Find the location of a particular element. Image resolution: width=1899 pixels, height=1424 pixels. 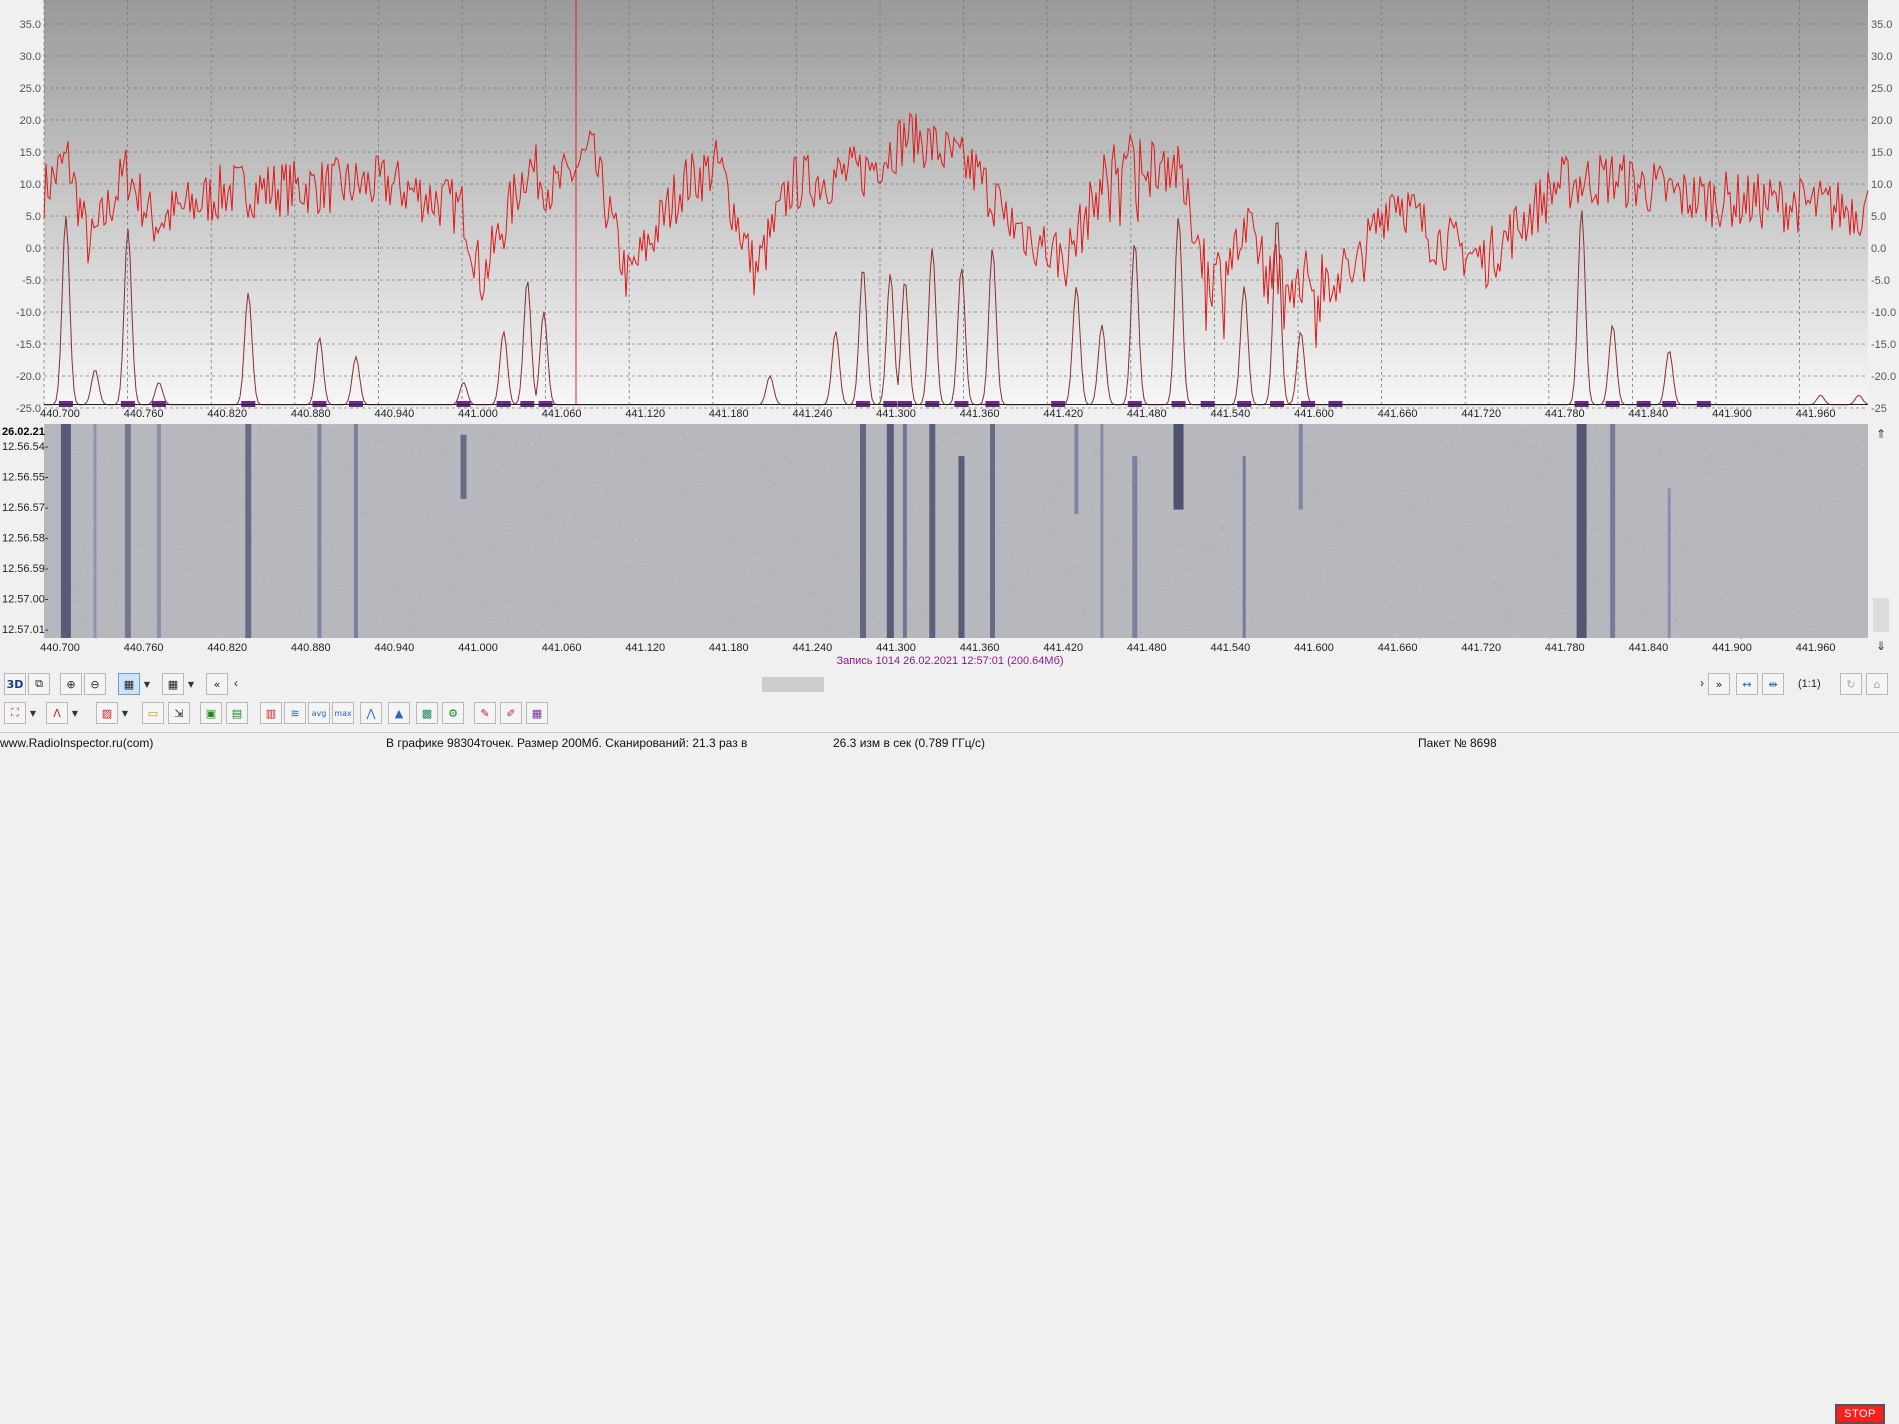

waterfall-x-tick: 441.480 is located at coordinates (1147, 648).